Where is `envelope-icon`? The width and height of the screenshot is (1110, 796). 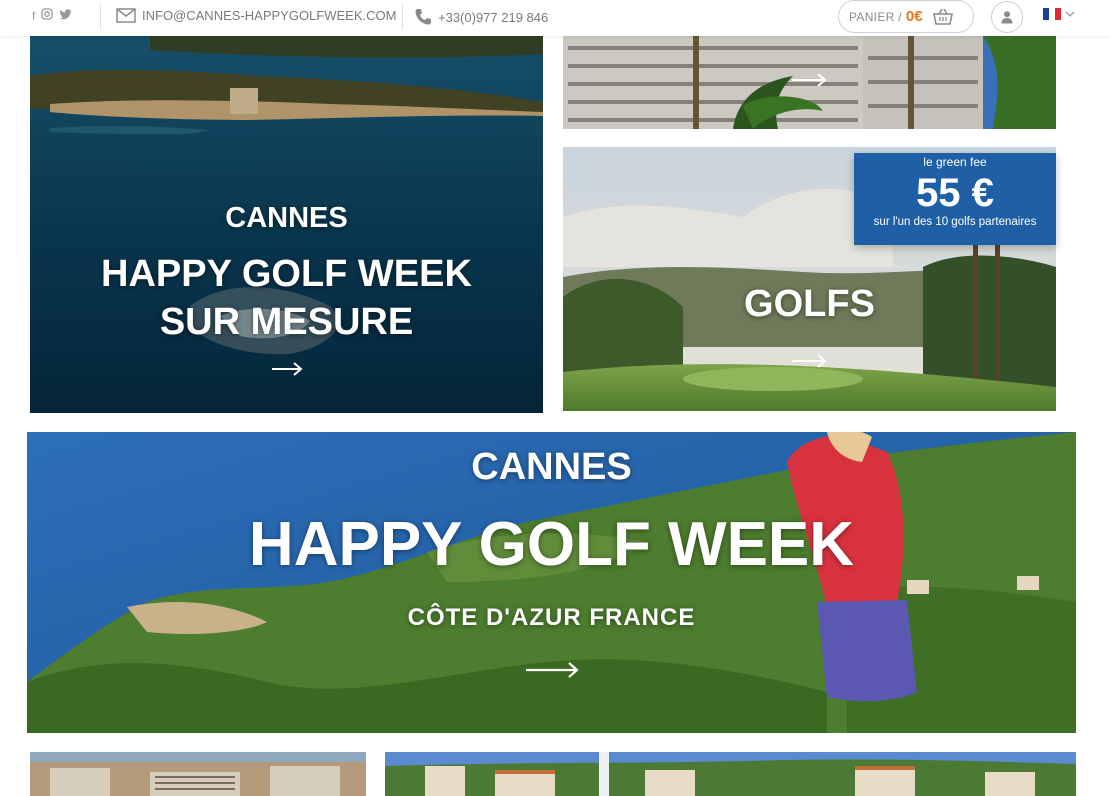 envelope-icon is located at coordinates (126, 15).